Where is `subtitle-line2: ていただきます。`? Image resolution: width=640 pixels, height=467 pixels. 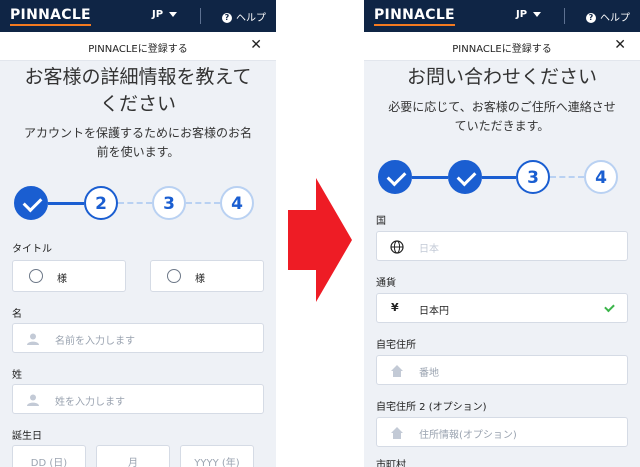
subtitle-line2: ていただきます。 is located at coordinates (502, 126).